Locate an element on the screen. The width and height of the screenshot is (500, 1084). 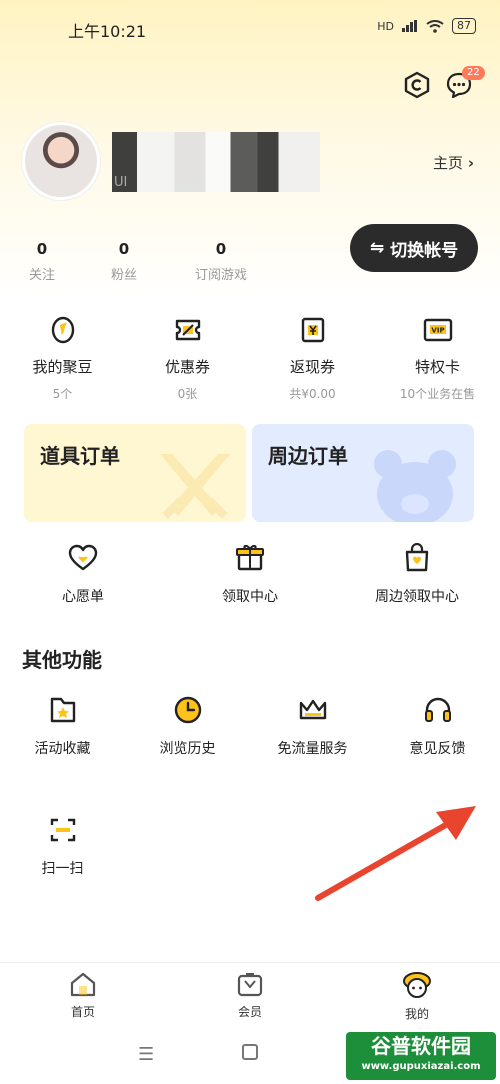
wallet-sub: 0张 is located at coordinates (187, 394).